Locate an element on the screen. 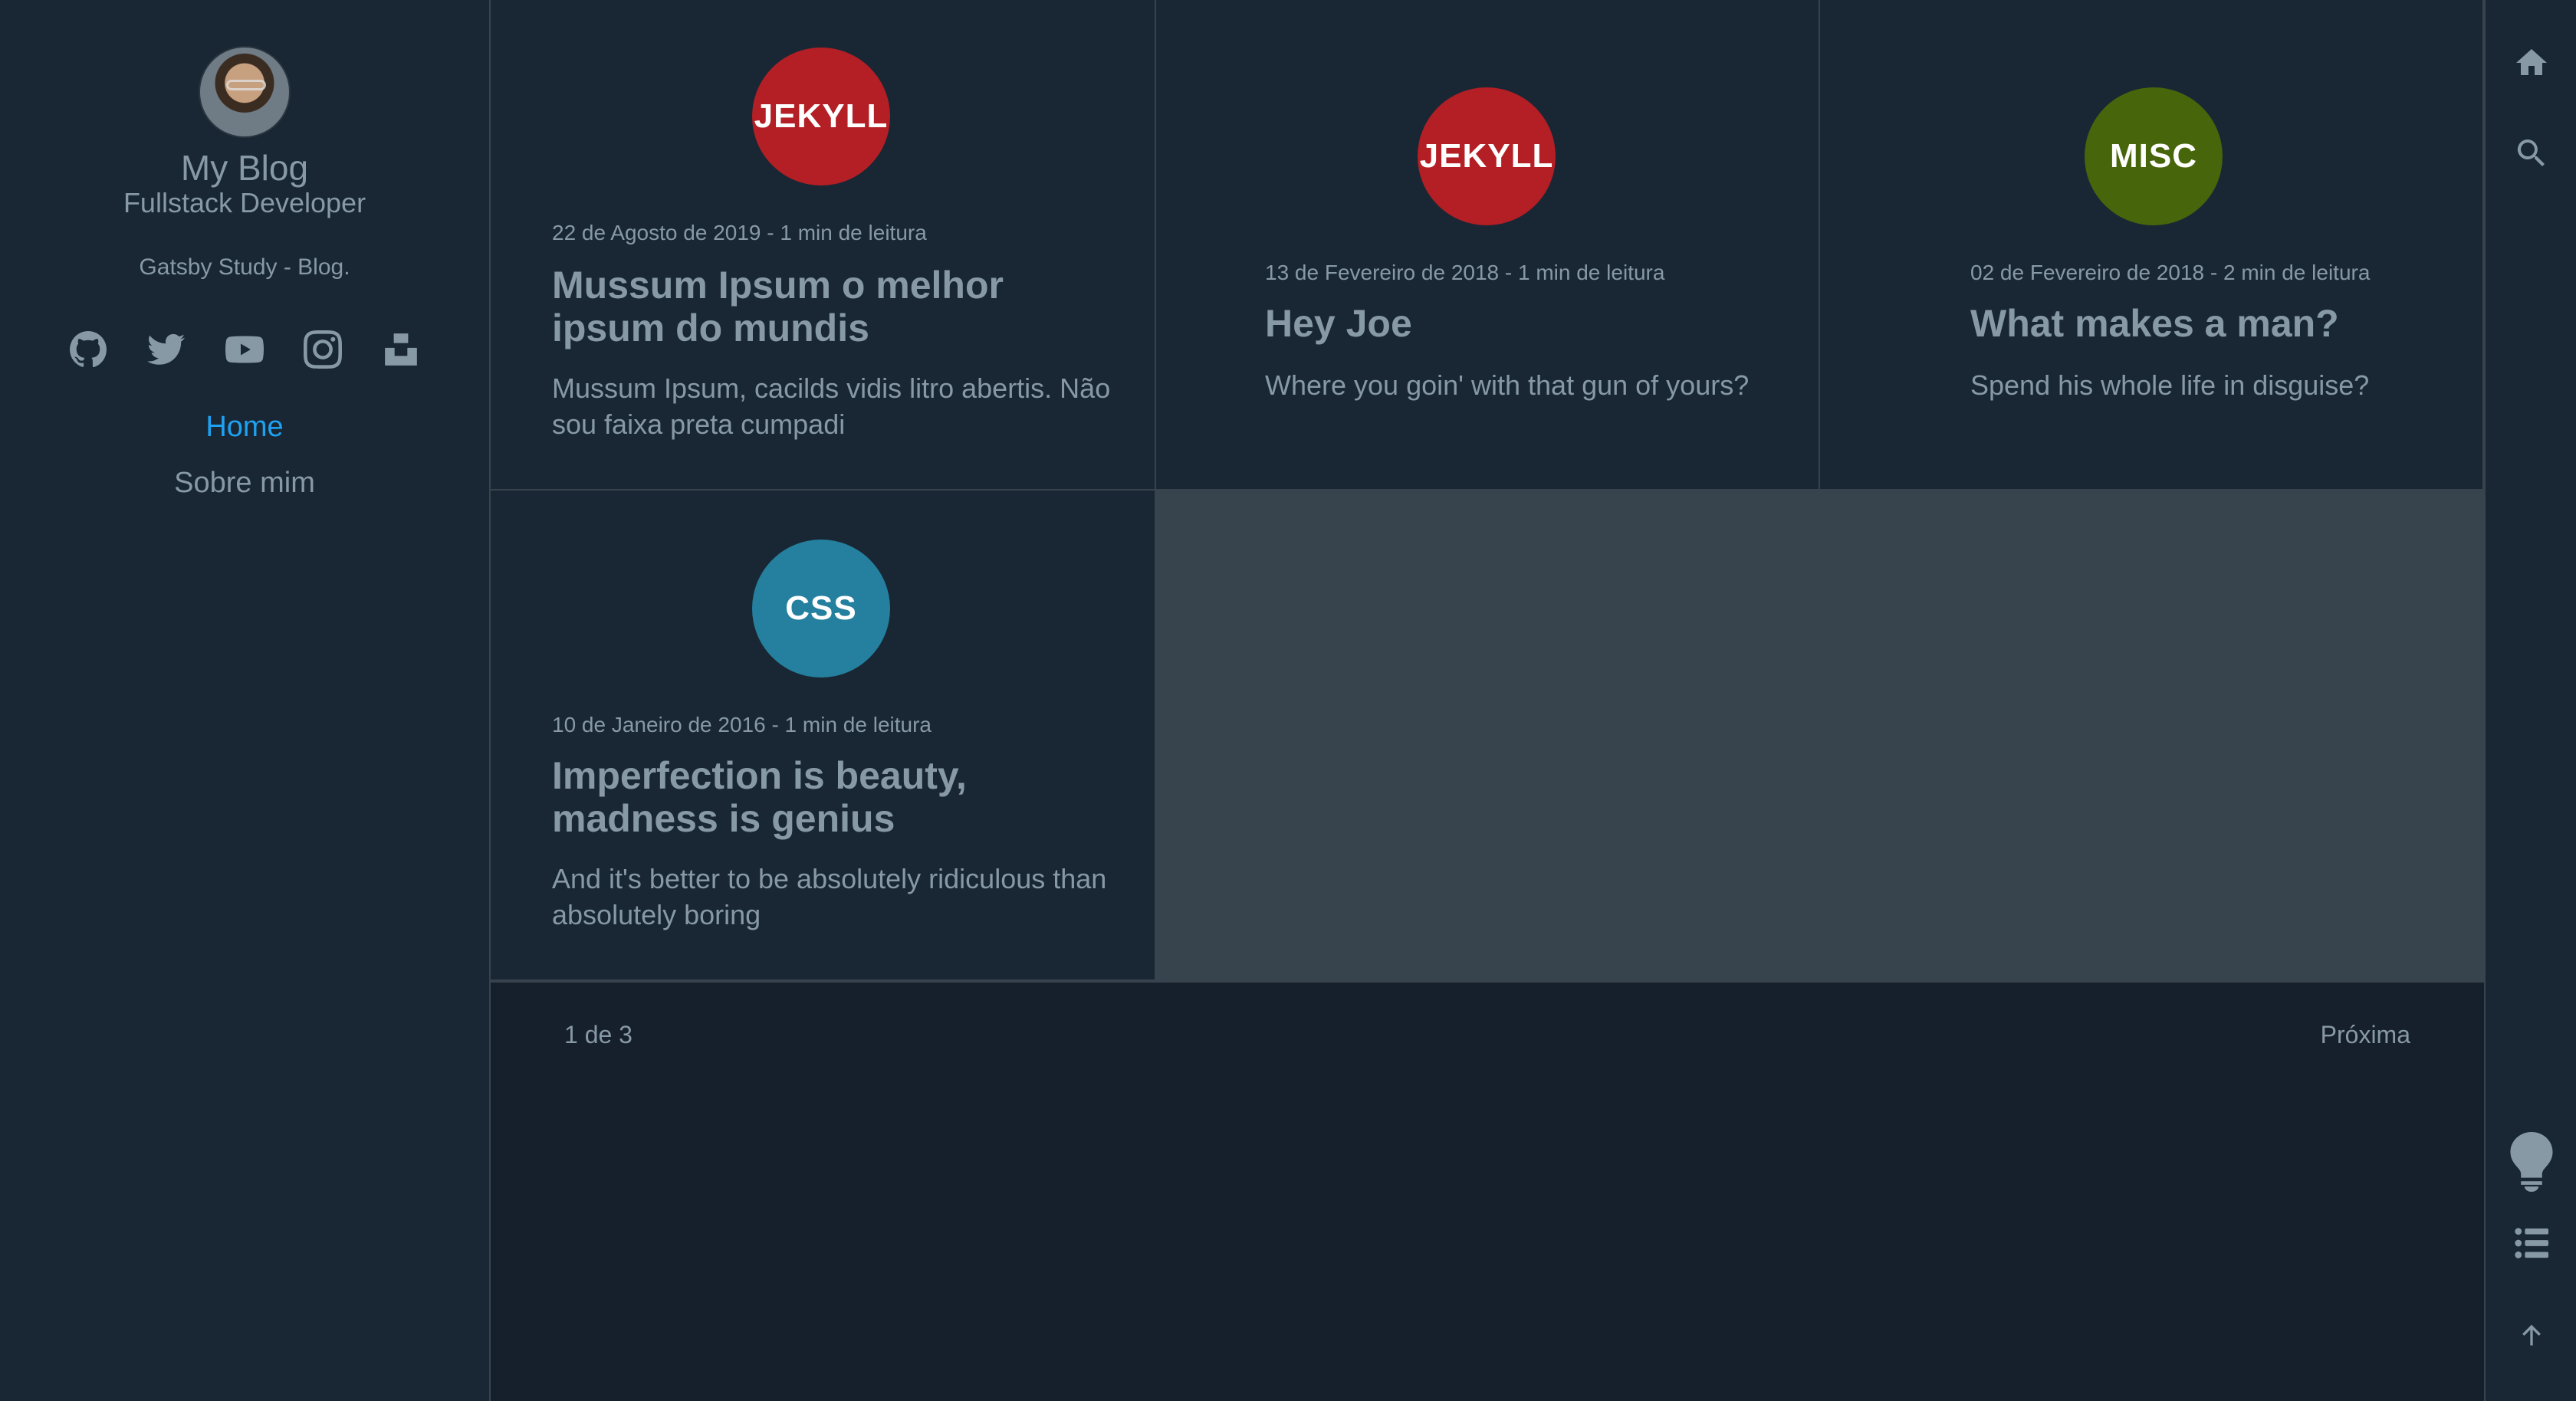  home-icon is located at coordinates (2532, 63).